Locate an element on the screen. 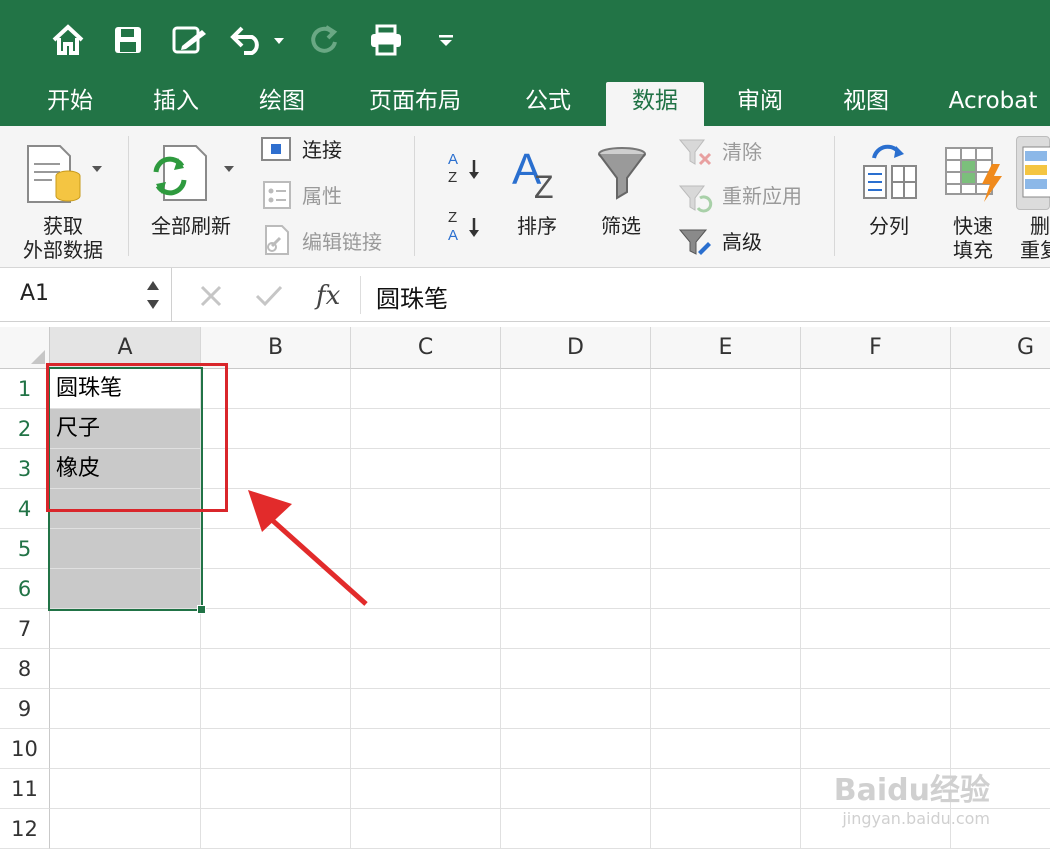 The width and height of the screenshot is (1050, 852). row-header: 3 is located at coordinates (25, 469).